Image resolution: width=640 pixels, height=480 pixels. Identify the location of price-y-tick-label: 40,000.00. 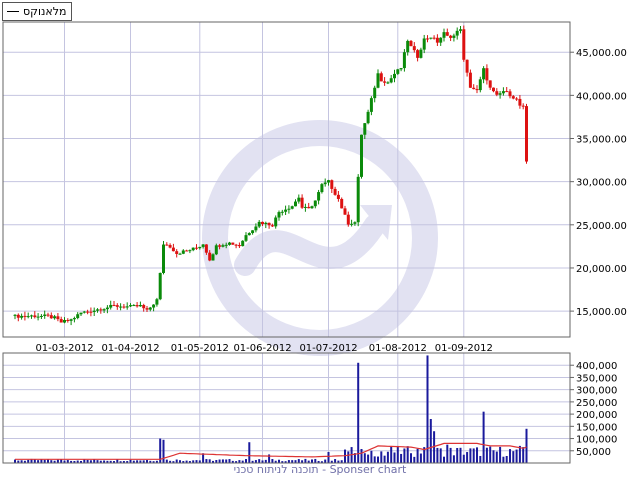
(601, 96).